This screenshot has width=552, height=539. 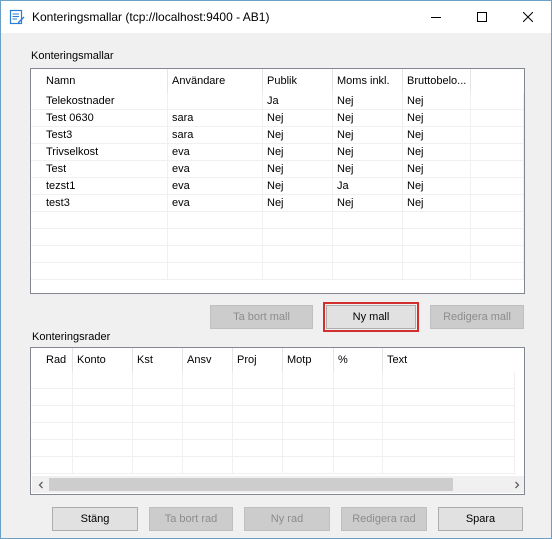 What do you see at coordinates (103, 360) in the screenshot?
I see `column-header-konto: Konto` at bounding box center [103, 360].